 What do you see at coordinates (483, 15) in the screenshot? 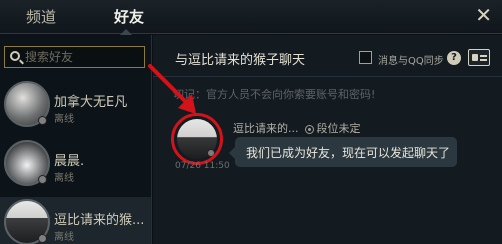
I see `close-icon: ✕` at bounding box center [483, 15].